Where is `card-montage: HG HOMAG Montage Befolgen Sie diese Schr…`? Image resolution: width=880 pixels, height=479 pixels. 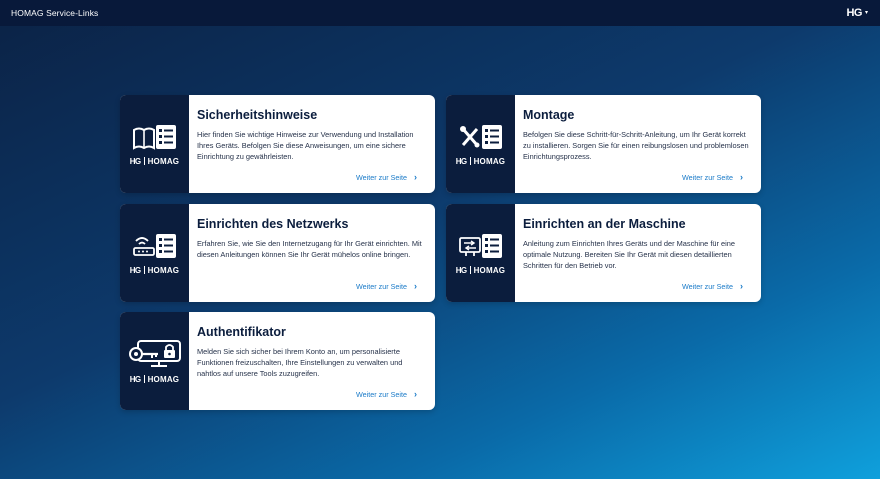 card-montage: HG HOMAG Montage Befolgen Sie diese Schr… is located at coordinates (603, 144).